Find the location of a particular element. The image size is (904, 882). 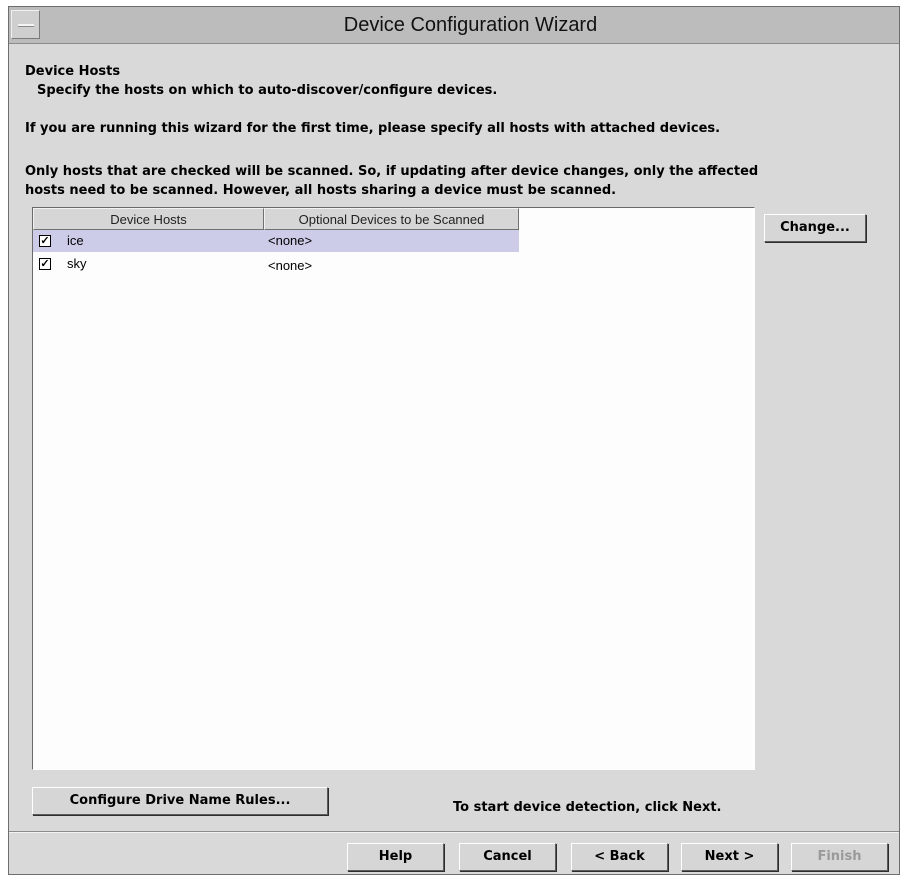

table-row: ✓ ice <none> is located at coordinates (276, 241).